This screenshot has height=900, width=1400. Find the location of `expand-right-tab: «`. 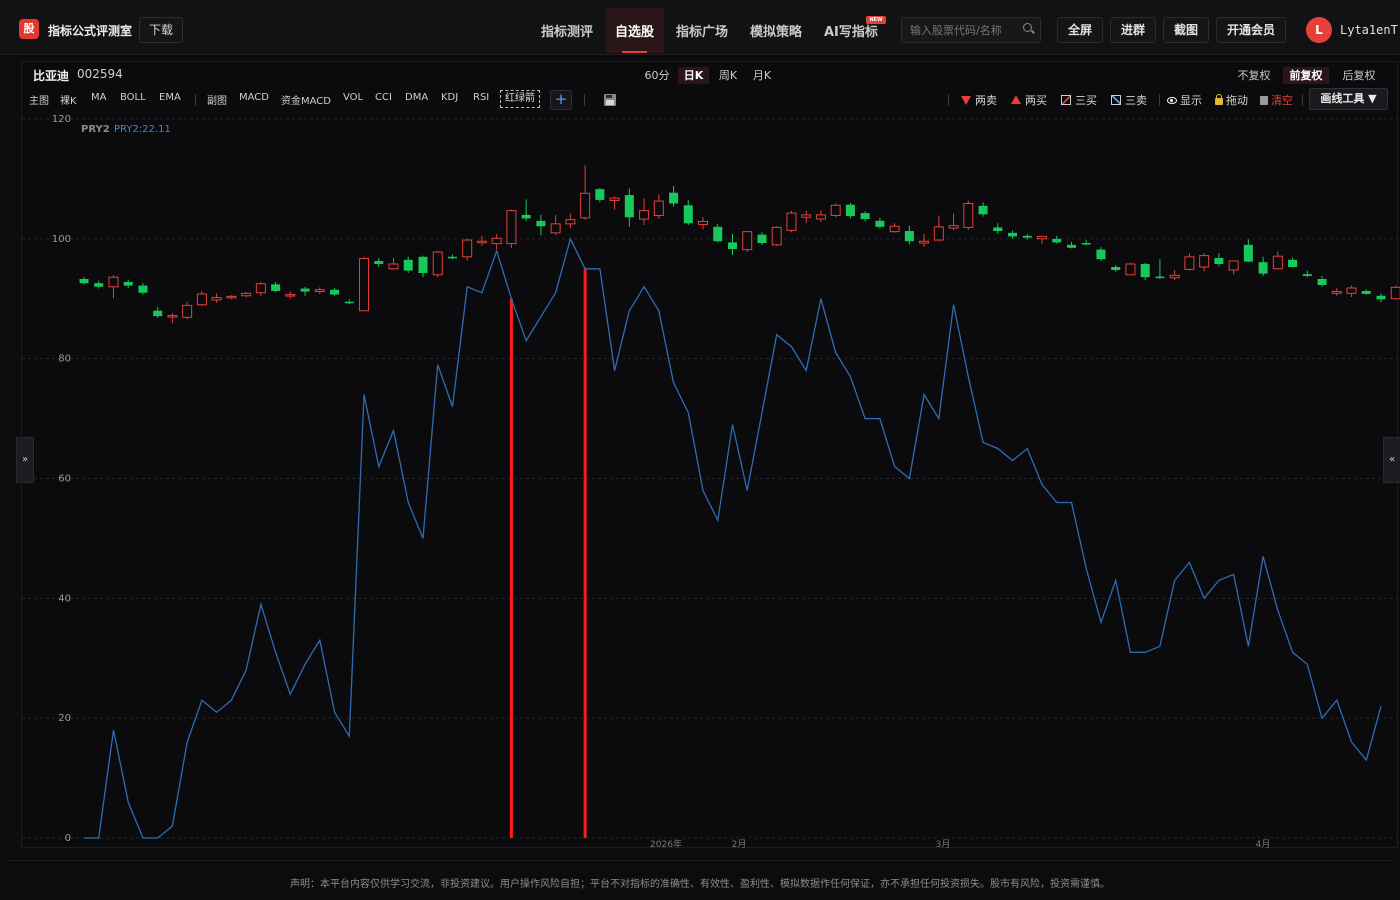

expand-right-tab: « is located at coordinates (1391, 460).